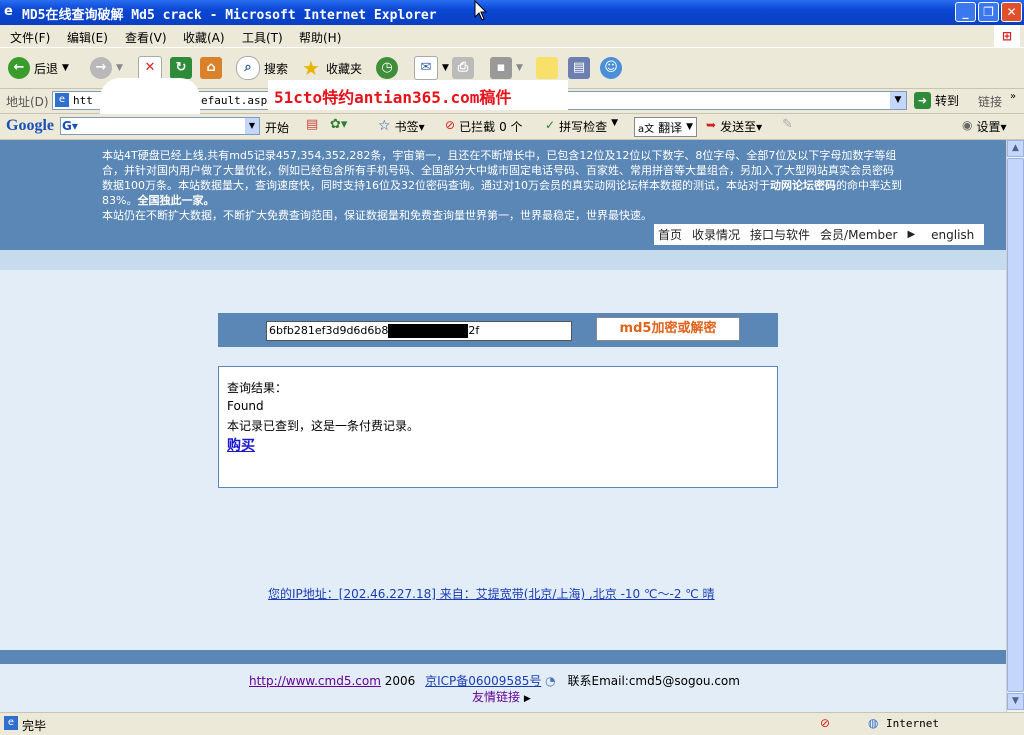 This screenshot has height=735, width=1024. I want to click on mail-button: ✉ ▼, so click(431, 68).